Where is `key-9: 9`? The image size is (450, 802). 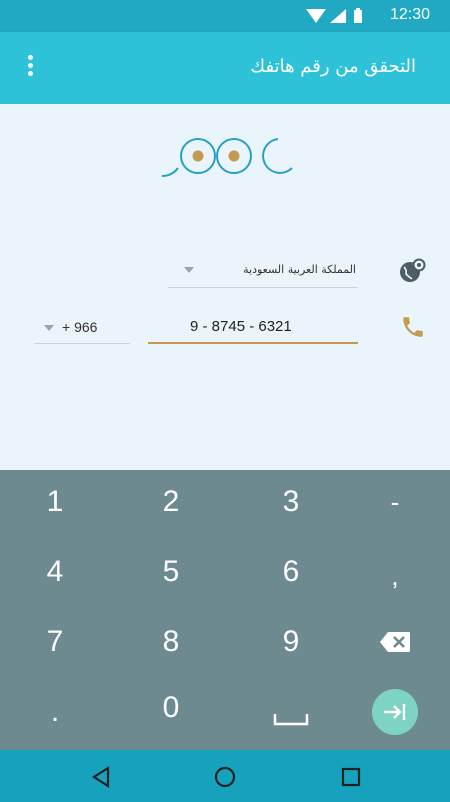
key-9: 9 is located at coordinates (291, 642).